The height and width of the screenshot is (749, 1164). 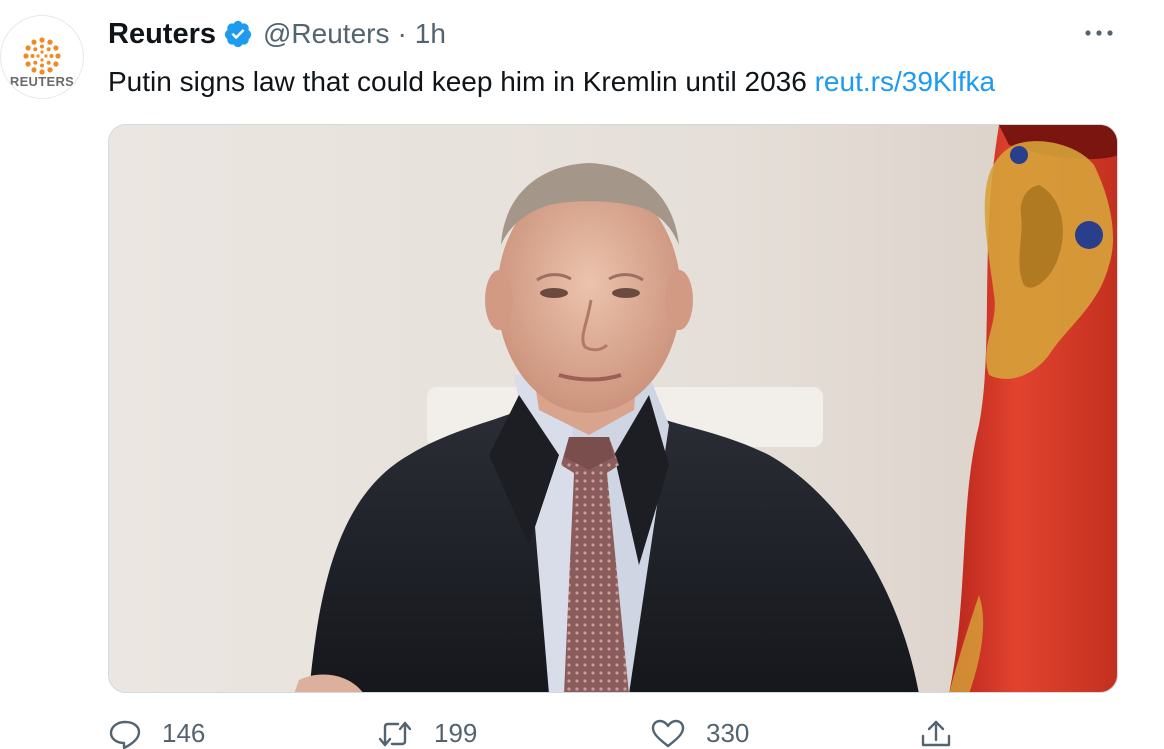 What do you see at coordinates (156, 733) in the screenshot?
I see `reply-button: 146` at bounding box center [156, 733].